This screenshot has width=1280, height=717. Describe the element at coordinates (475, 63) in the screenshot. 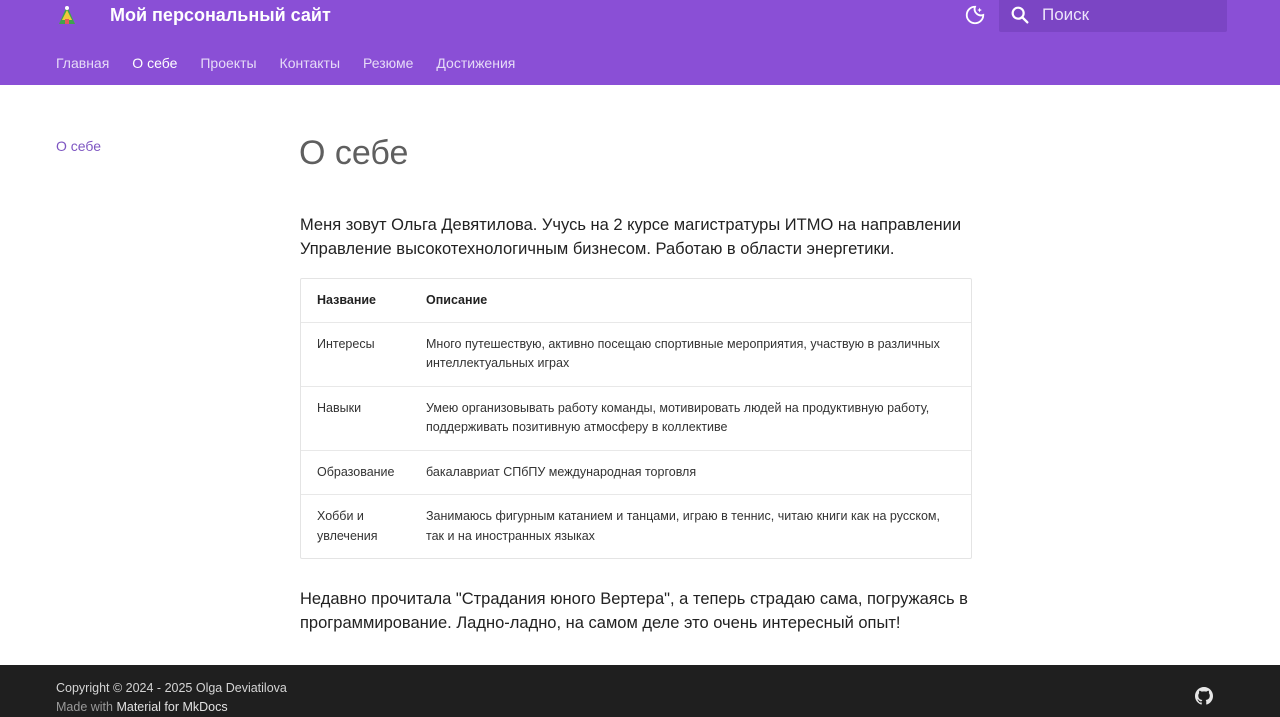

I see `tab-achievements: Достижения` at that location.